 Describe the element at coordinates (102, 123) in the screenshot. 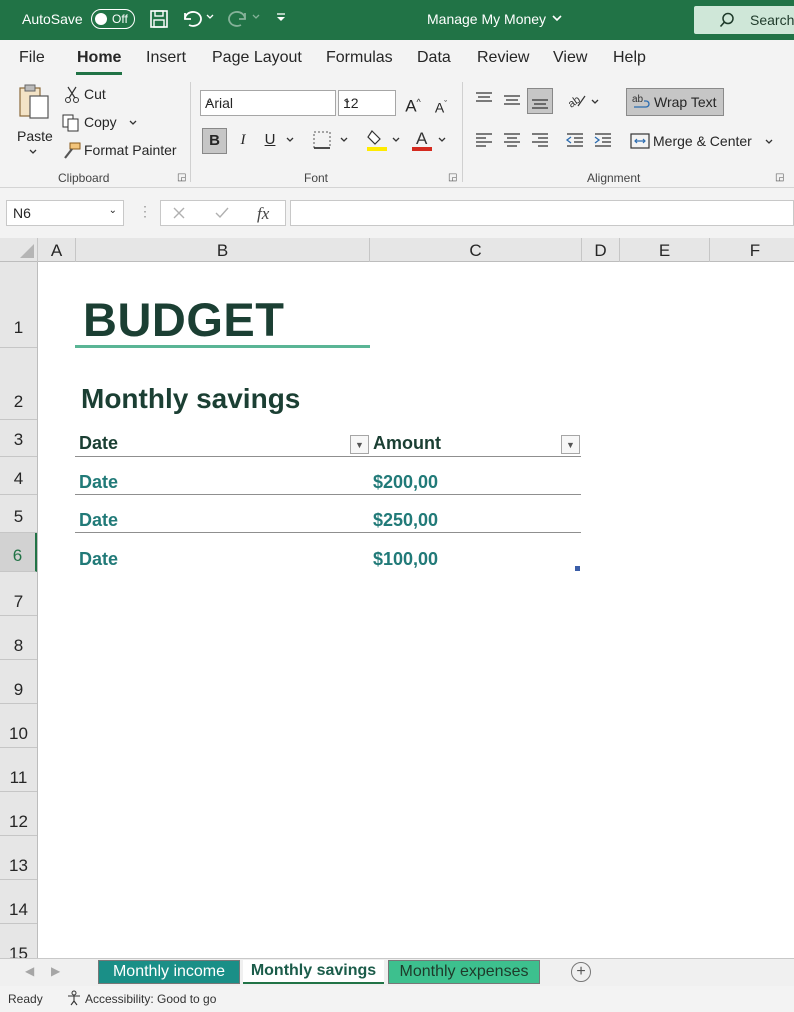

I see `copy-button: Copy` at that location.